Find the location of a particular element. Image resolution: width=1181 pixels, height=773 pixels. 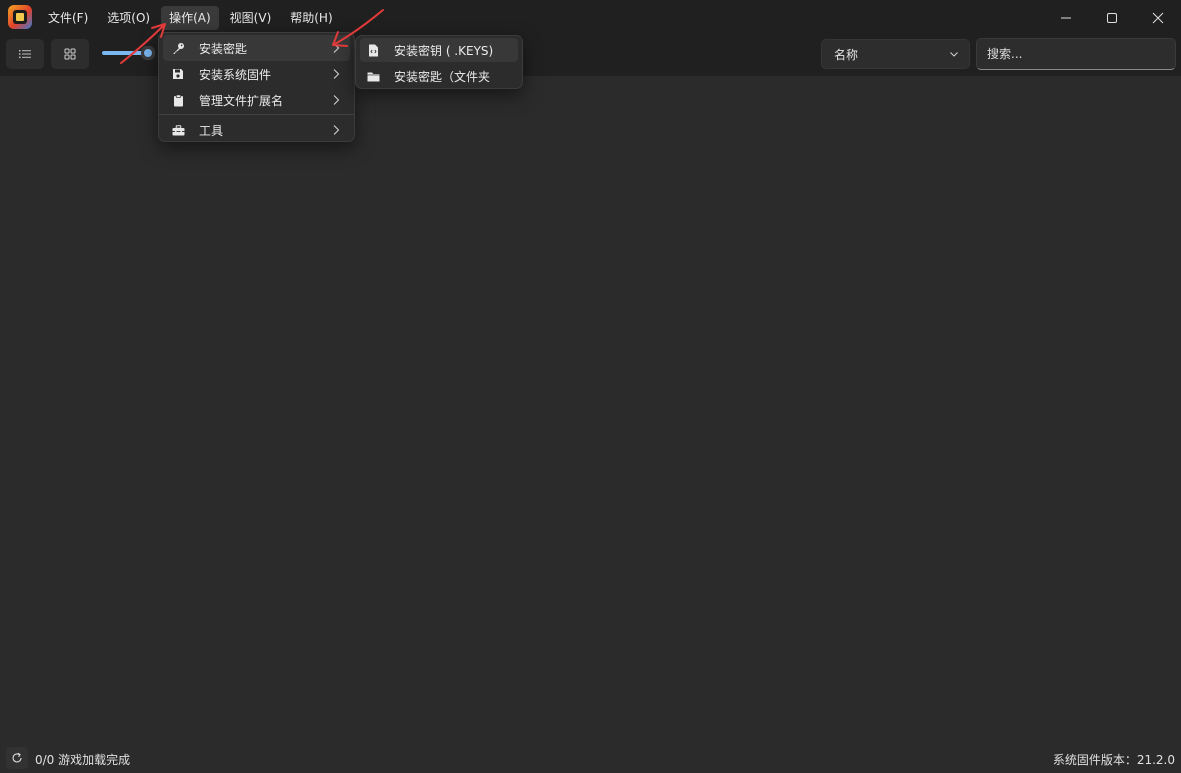

folder-icon is located at coordinates (373, 76).